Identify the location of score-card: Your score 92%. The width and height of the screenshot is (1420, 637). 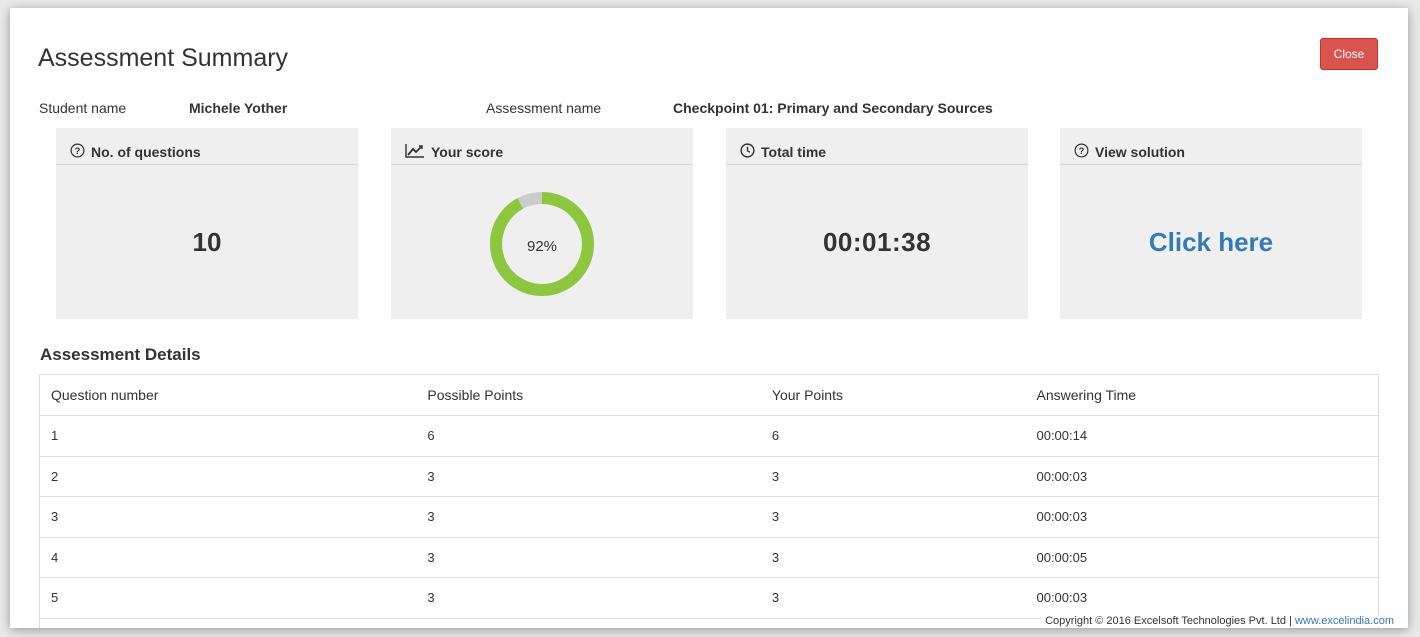
(542, 223).